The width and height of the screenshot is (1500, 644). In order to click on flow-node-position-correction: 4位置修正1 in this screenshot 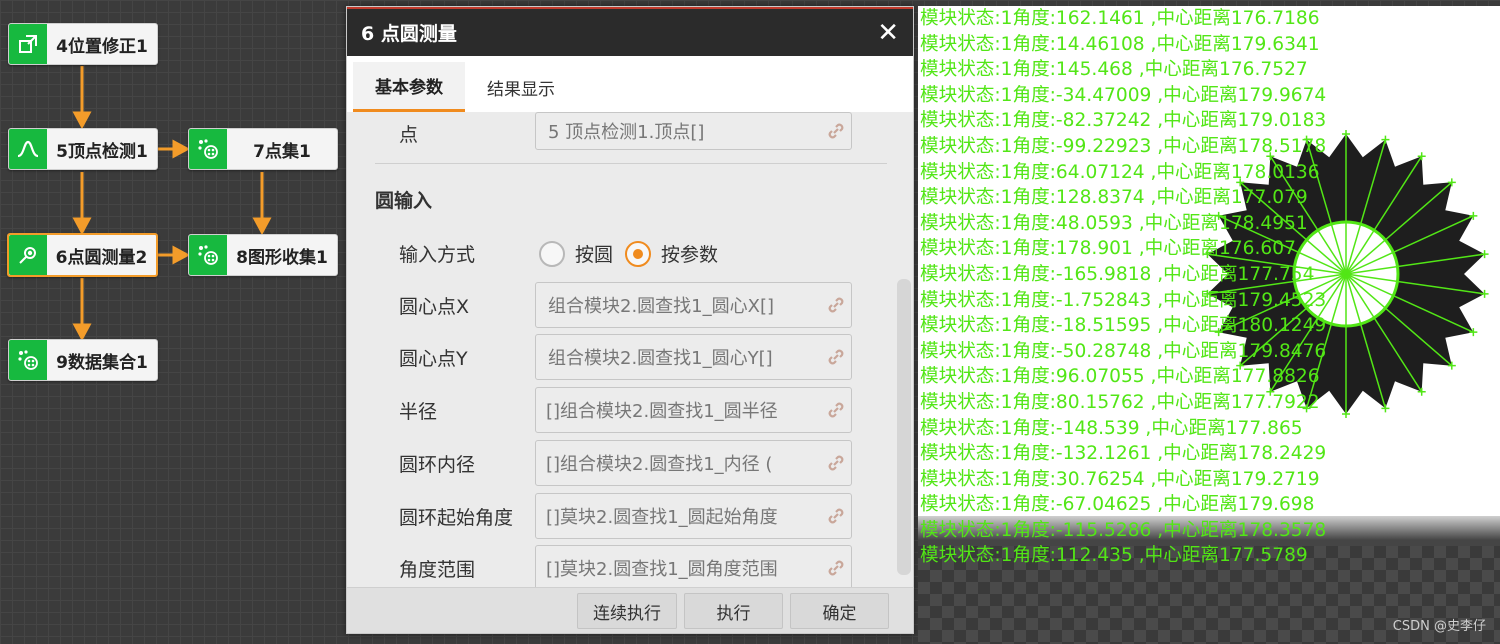, I will do `click(83, 44)`.